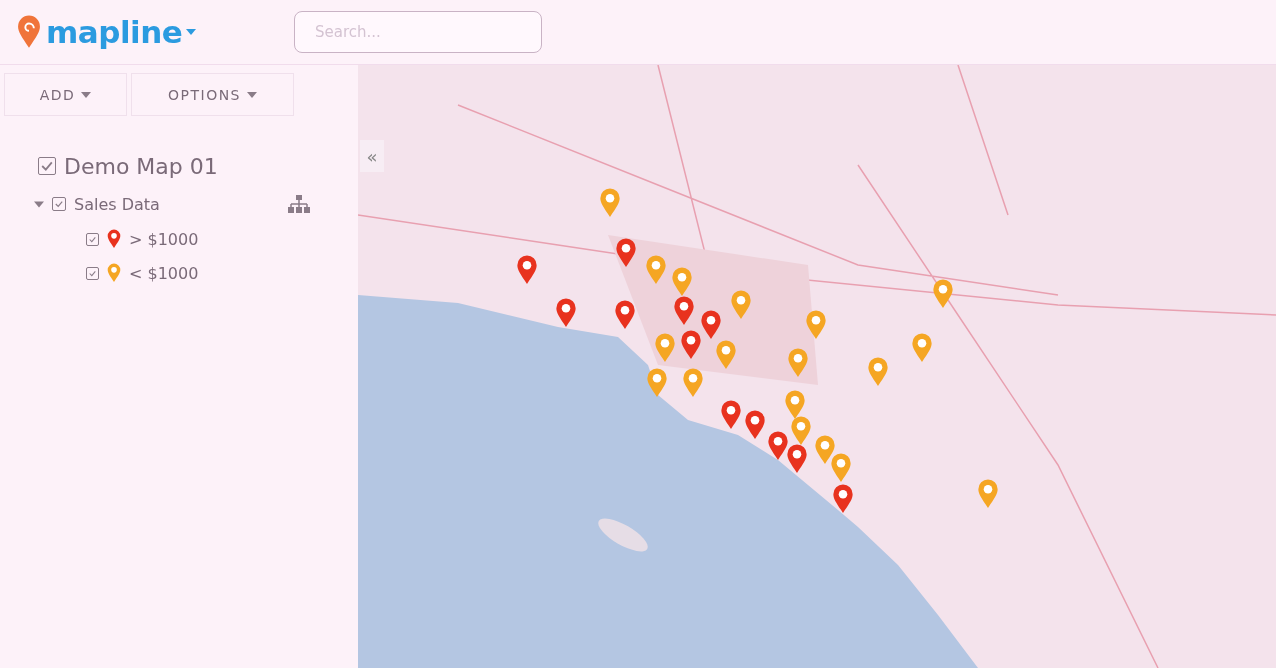  I want to click on collapse-button: «, so click(372, 156).